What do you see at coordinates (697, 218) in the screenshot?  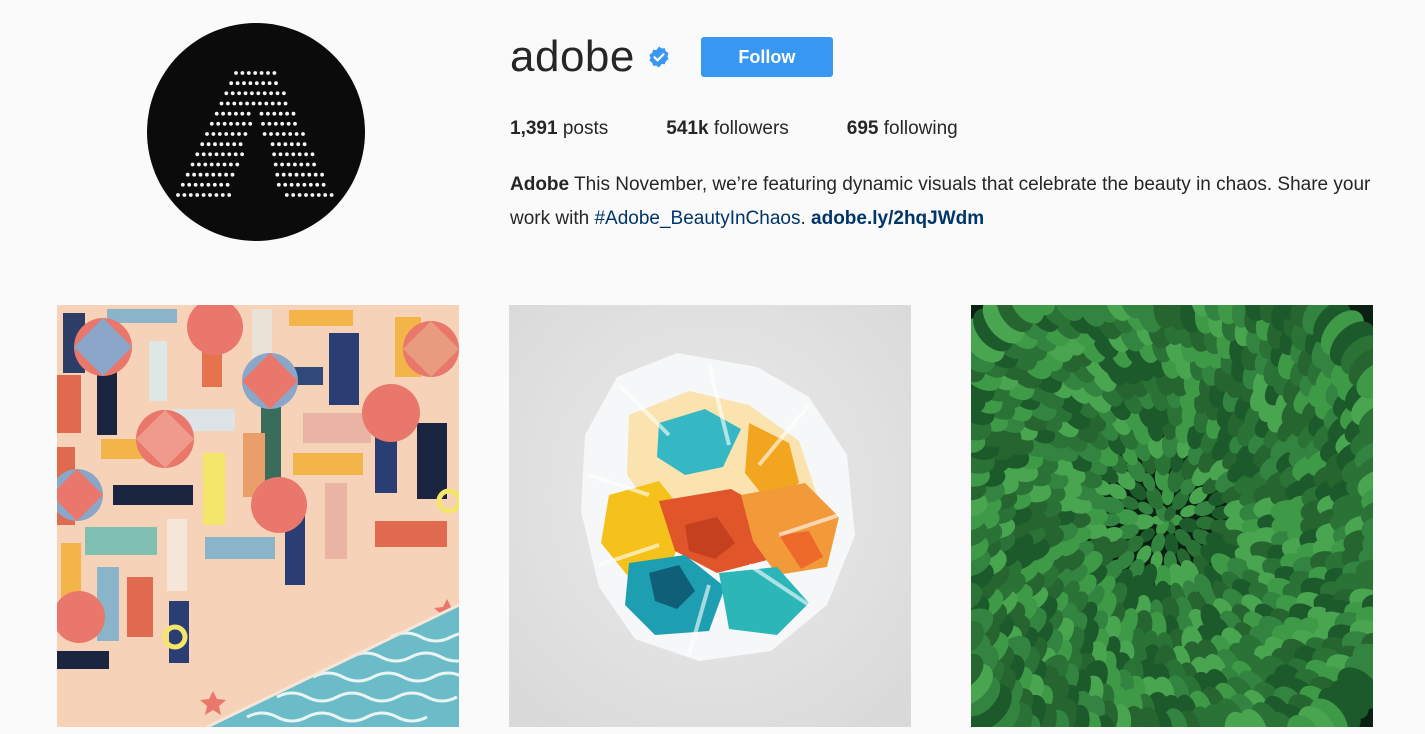 I see `bio-hashtag-link: #Adobe_BeautyInChaos` at bounding box center [697, 218].